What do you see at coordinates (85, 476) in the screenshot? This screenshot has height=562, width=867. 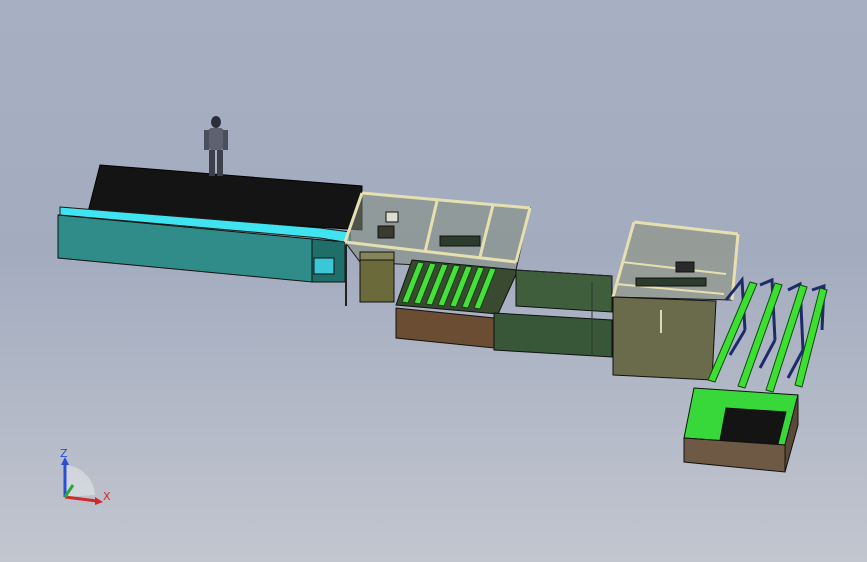 I see `coordinate-triad: Z X` at bounding box center [85, 476].